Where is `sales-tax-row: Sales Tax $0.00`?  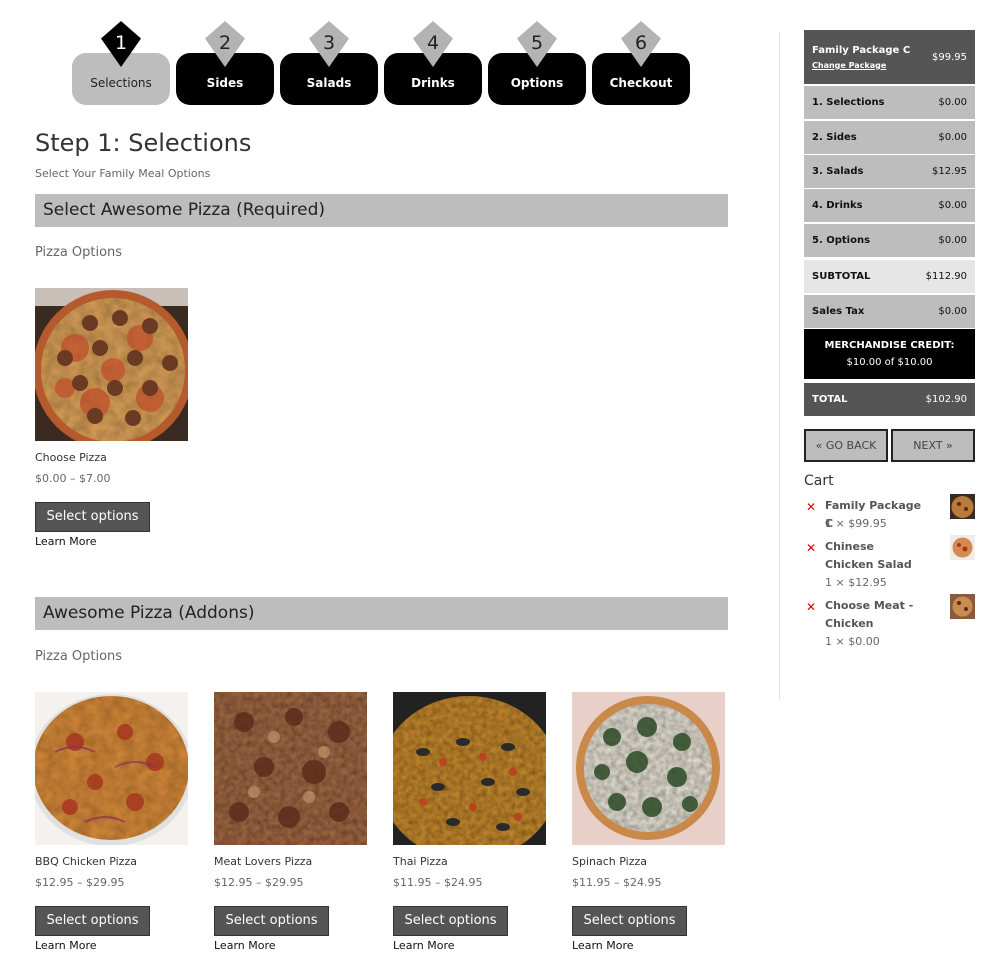
sales-tax-row: Sales Tax $0.00 is located at coordinates (889, 311).